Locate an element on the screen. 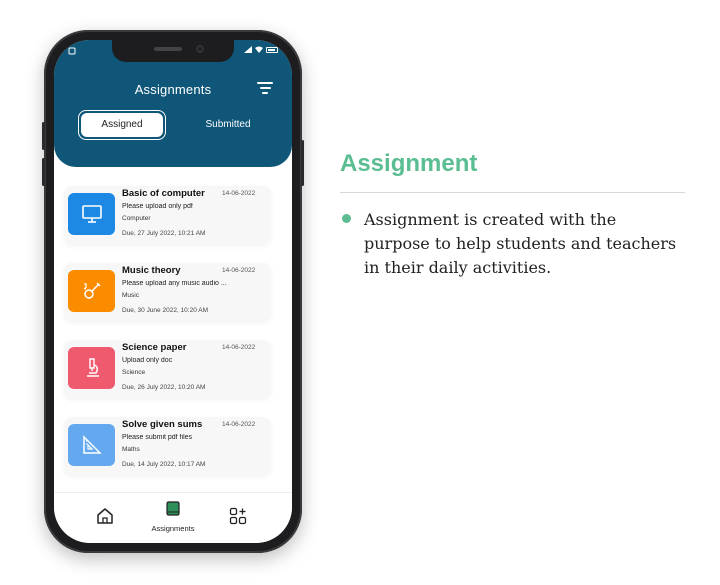 This screenshot has height=585, width=720. status-bar-right is located at coordinates (261, 49).